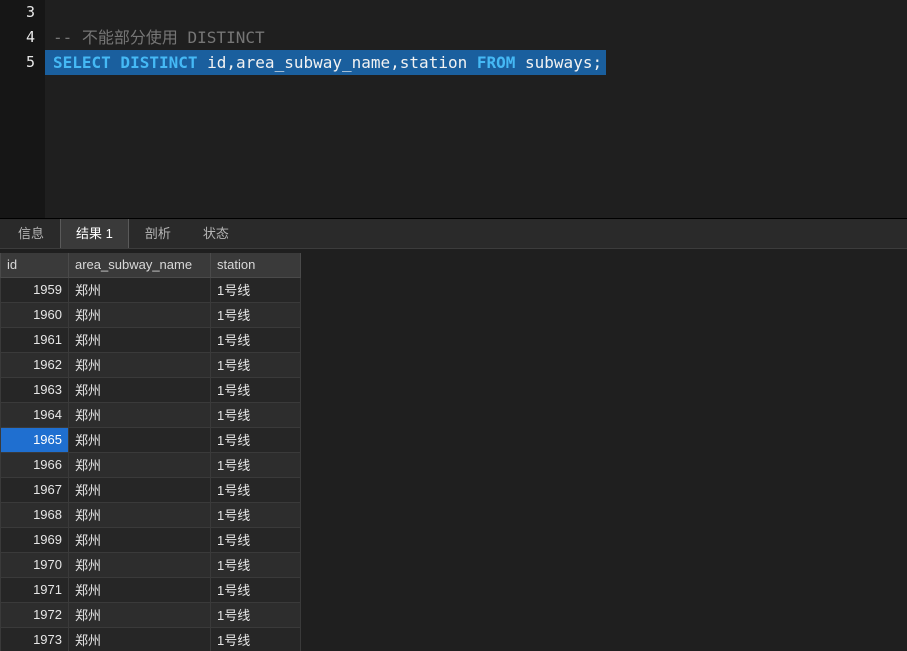  I want to click on gutter-background, so click(22, 146).